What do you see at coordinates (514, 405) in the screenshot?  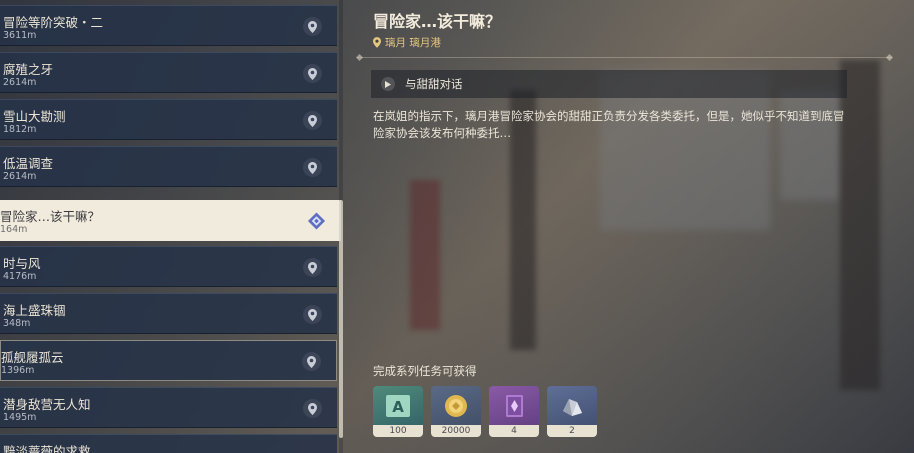 I see `heros-wit-book-icon` at bounding box center [514, 405].